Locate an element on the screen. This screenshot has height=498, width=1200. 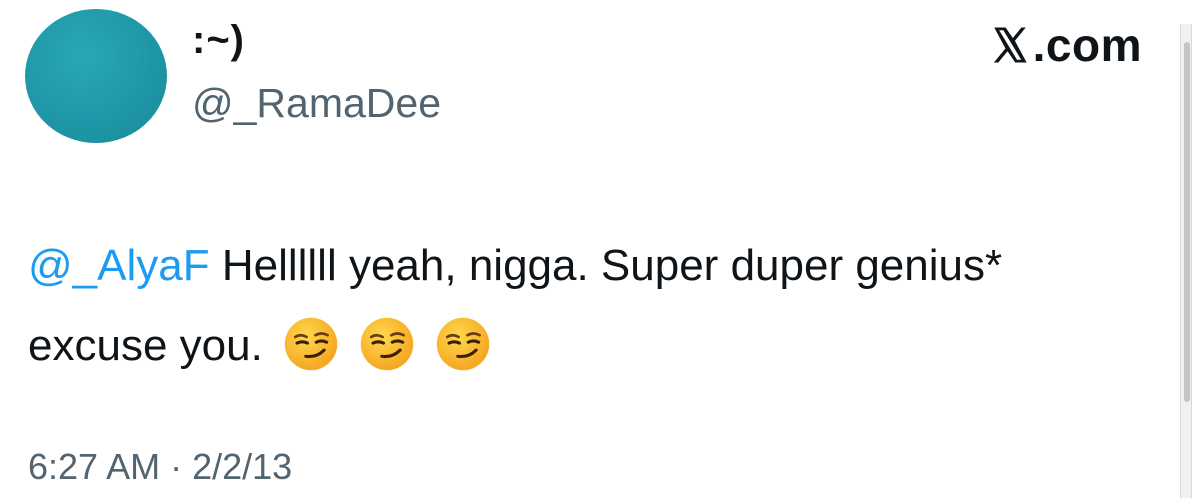
emoji-row is located at coordinates (387, 344).